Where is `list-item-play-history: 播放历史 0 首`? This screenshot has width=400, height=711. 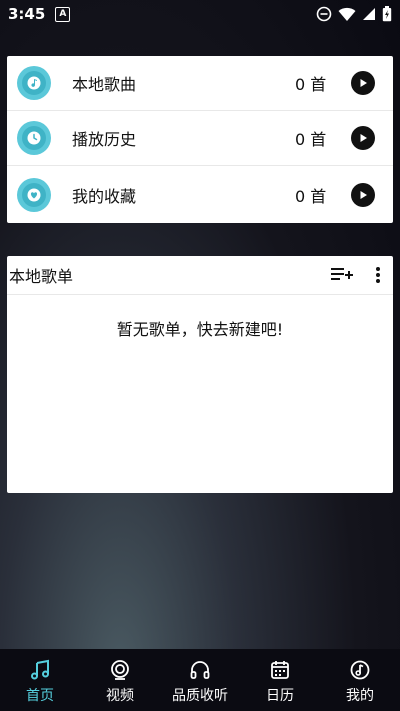
list-item-play-history: 播放历史 0 首 is located at coordinates (200, 138).